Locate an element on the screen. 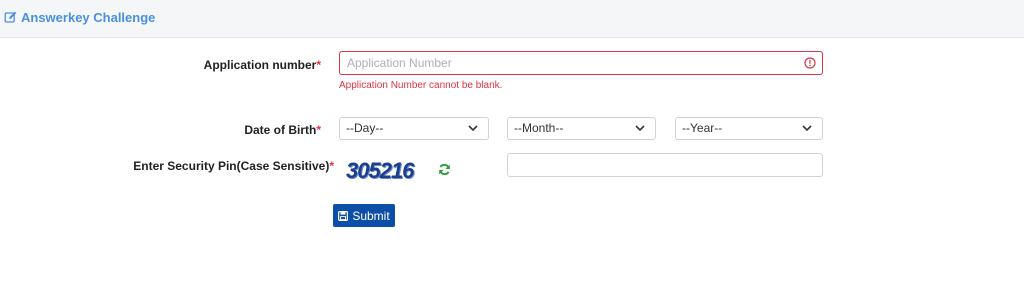 This screenshot has width=1024, height=287. application-number-label-text: Application number is located at coordinates (260, 65).